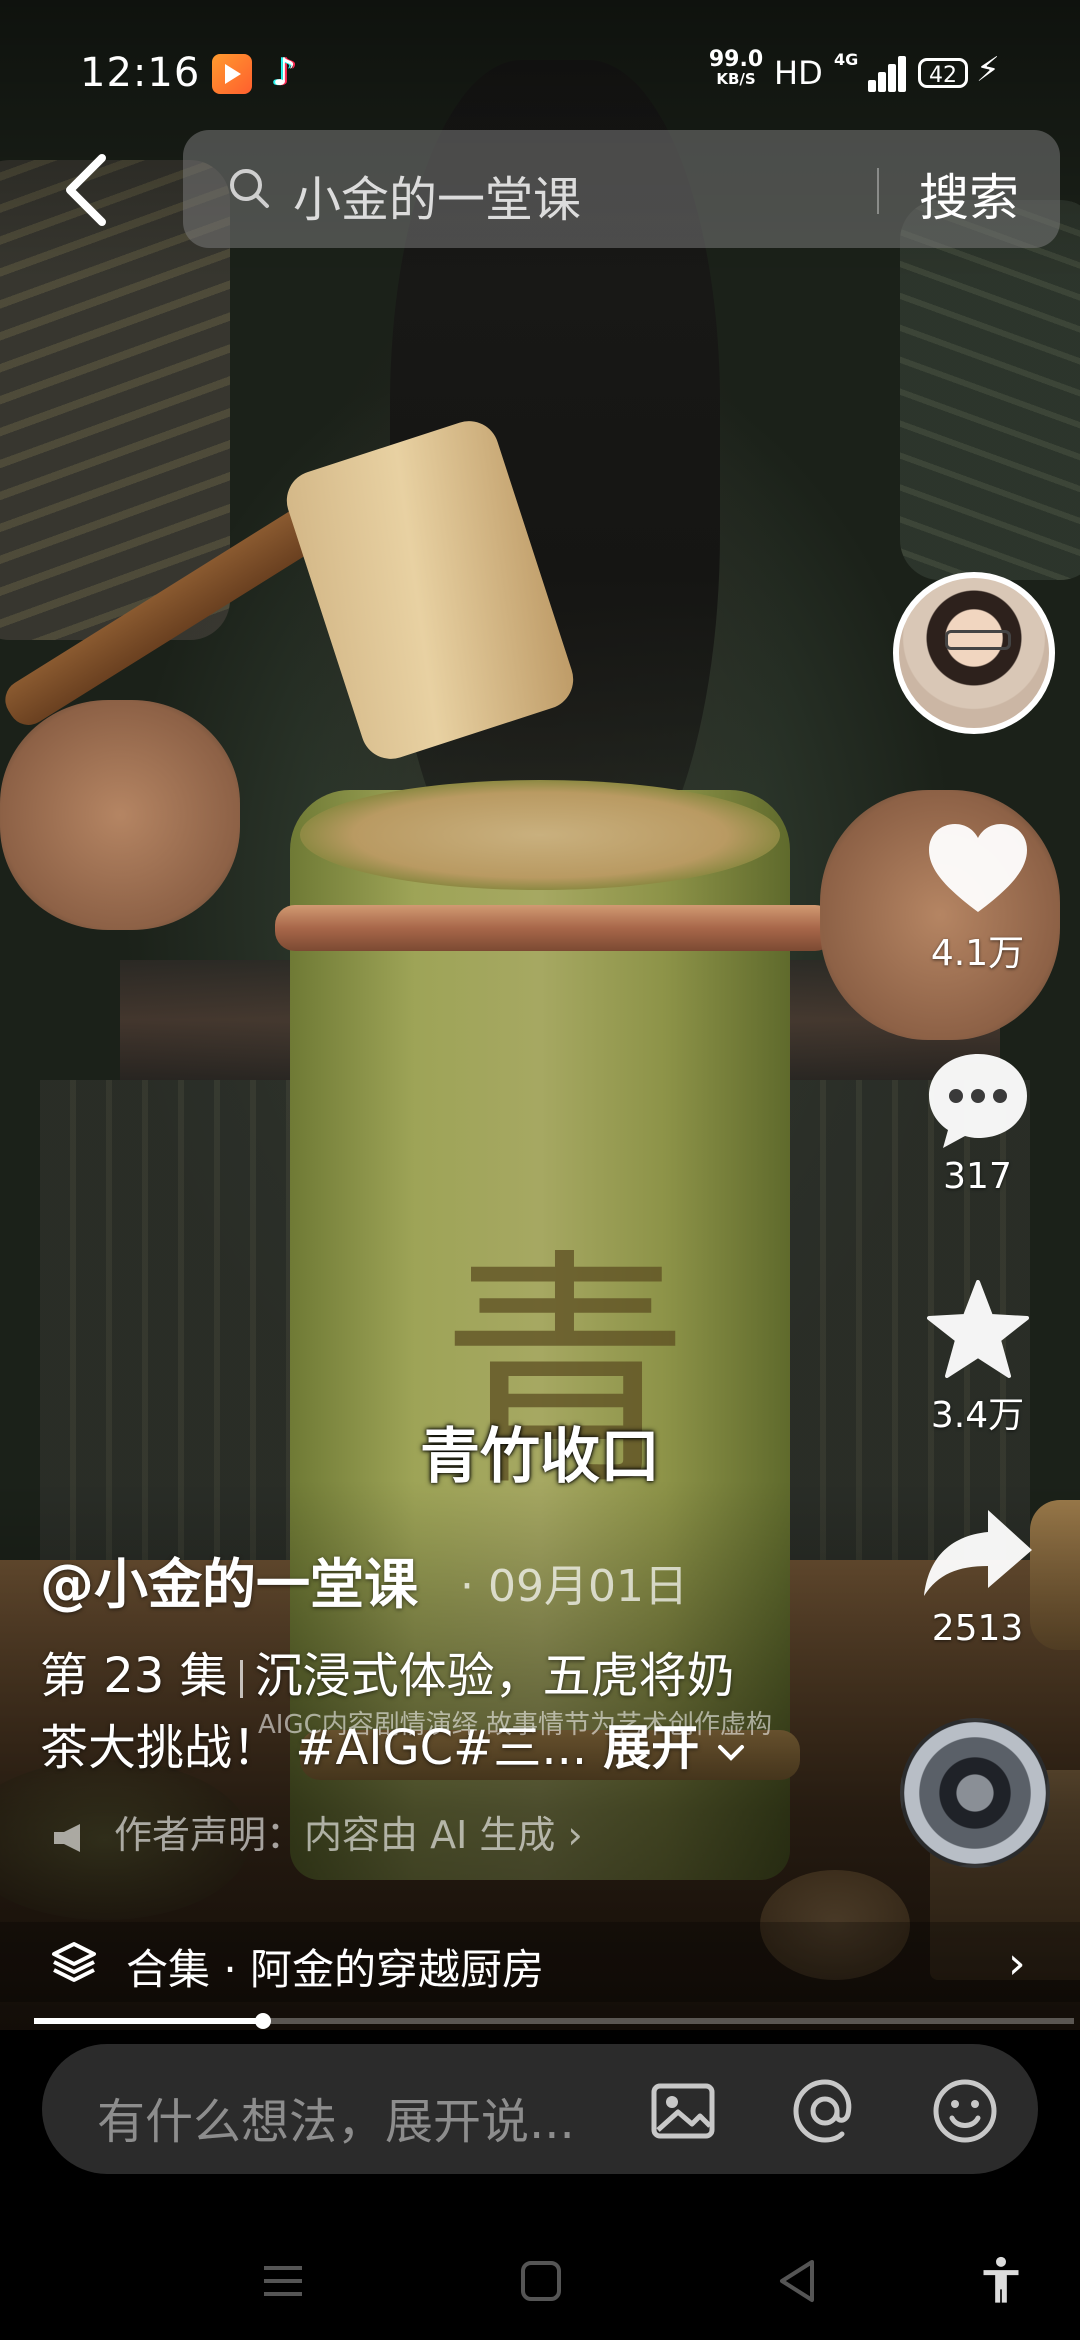 The width and height of the screenshot is (1080, 2340). I want to click on battery-level: 42, so click(943, 75).